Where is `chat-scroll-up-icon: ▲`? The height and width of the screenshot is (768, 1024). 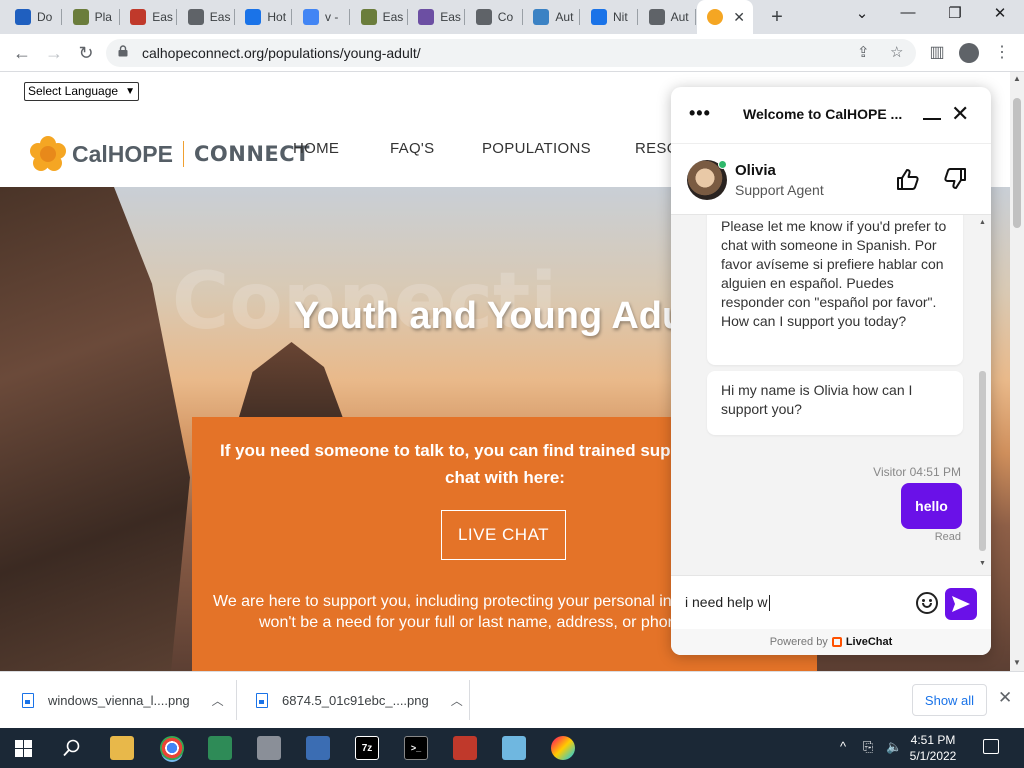 chat-scroll-up-icon: ▲ is located at coordinates (982, 222).